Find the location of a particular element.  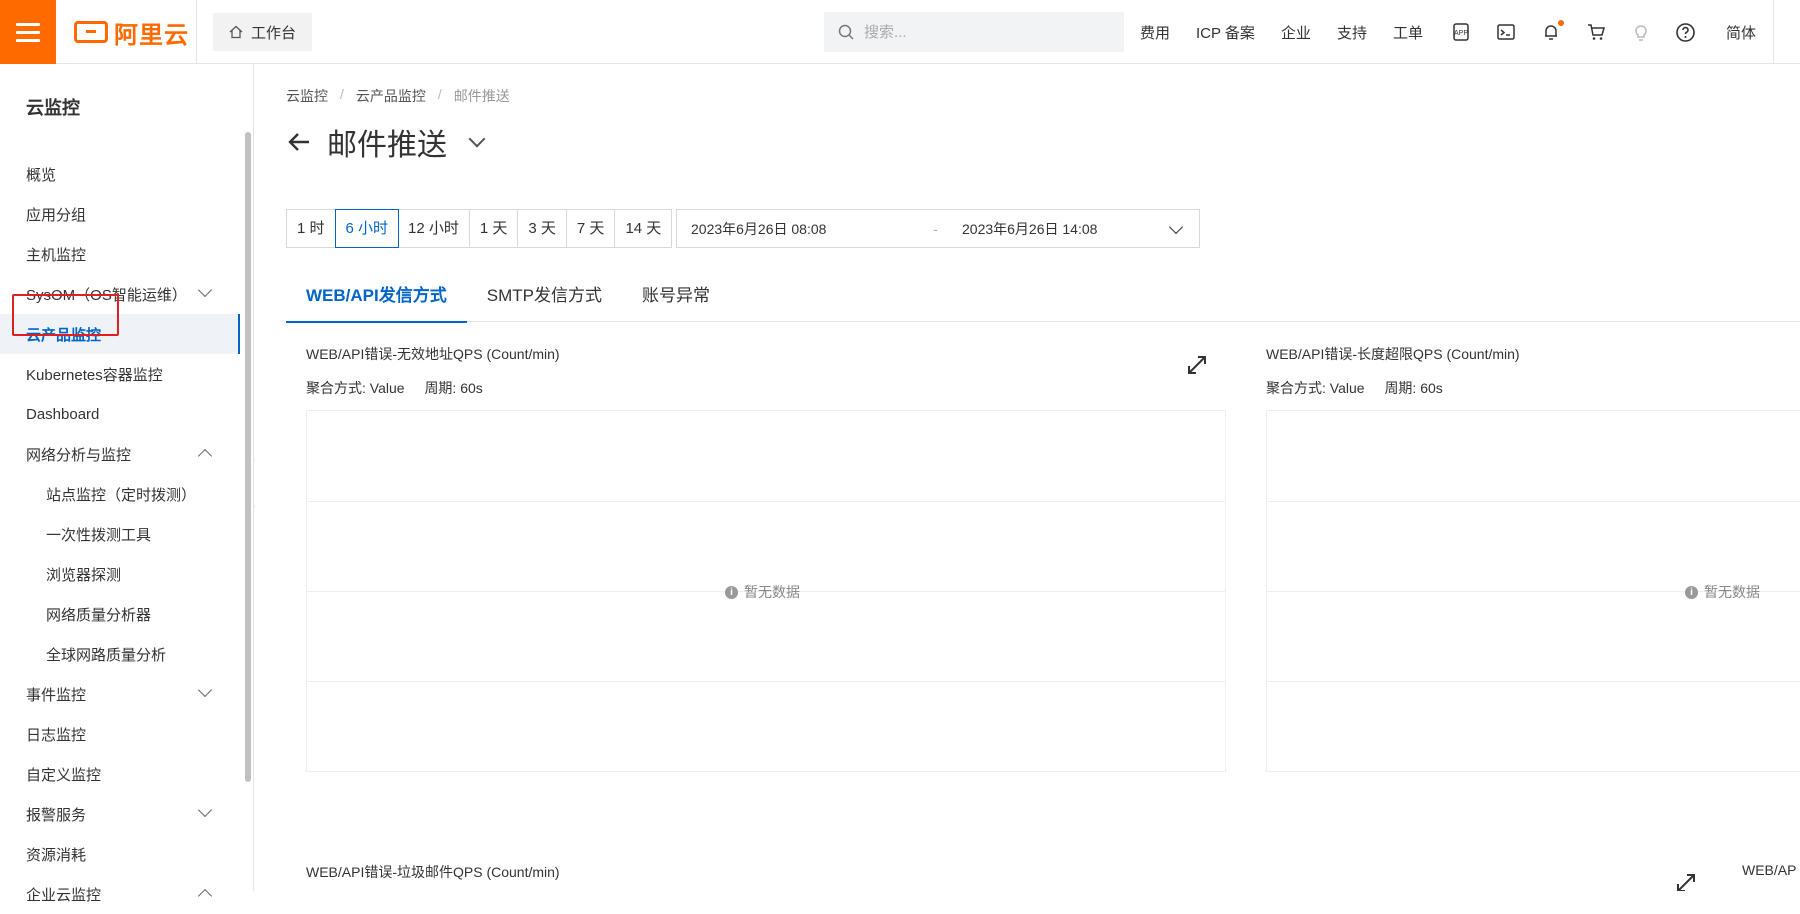

hamburger-menu-icon is located at coordinates (28, 32).